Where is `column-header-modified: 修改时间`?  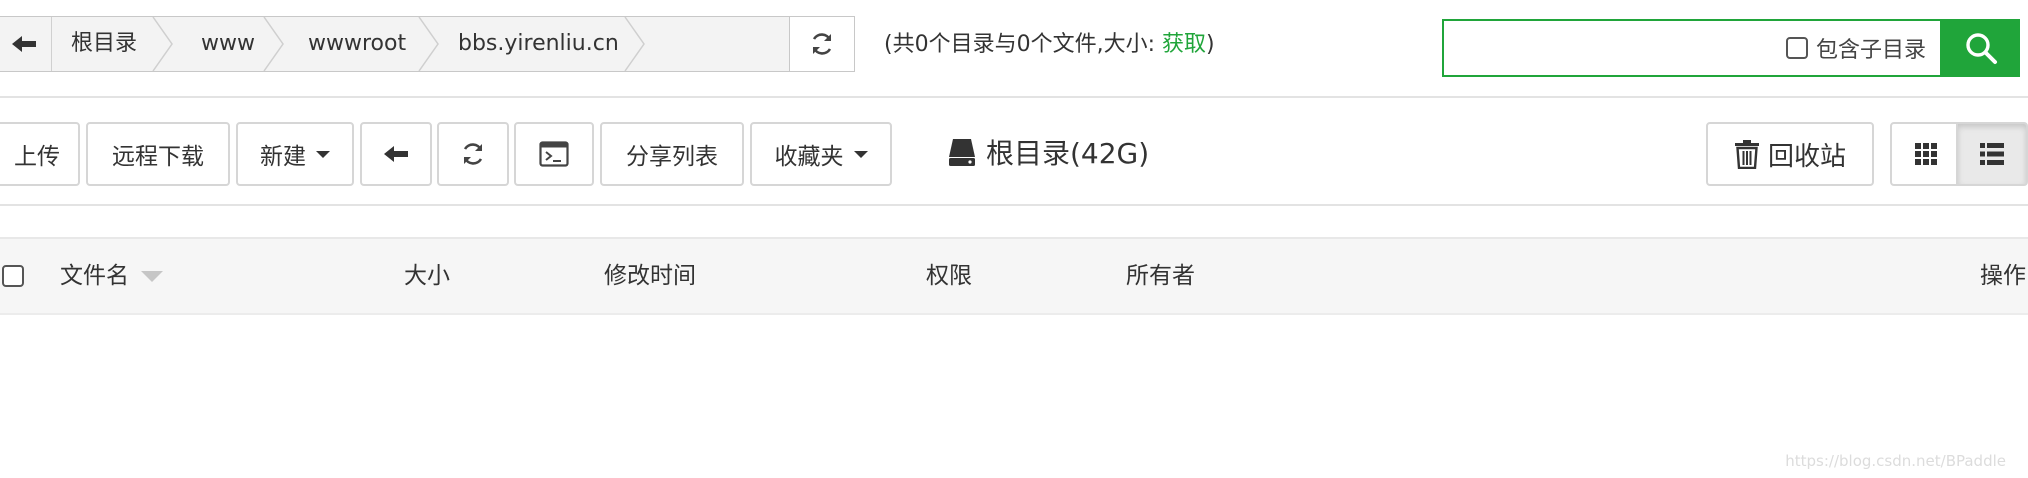 column-header-modified: 修改时间 is located at coordinates (650, 276).